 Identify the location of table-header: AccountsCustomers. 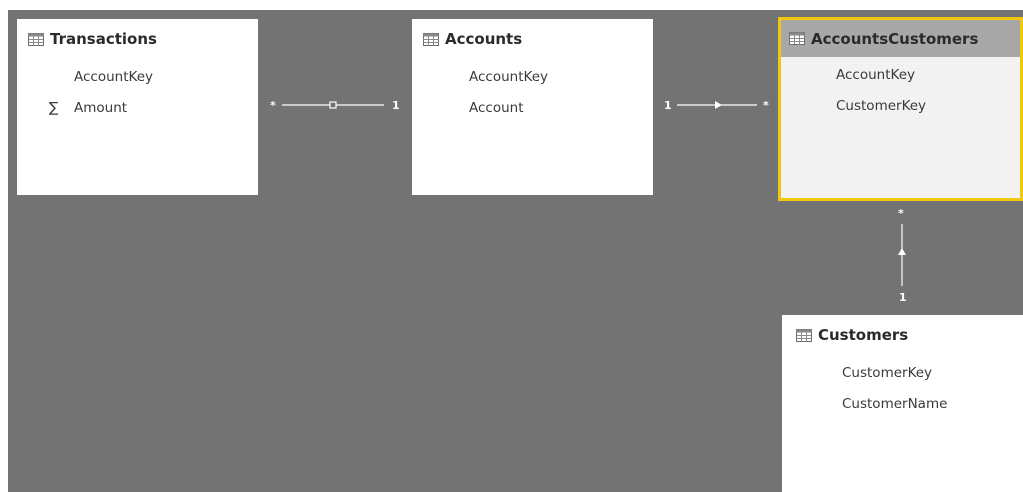
(900, 38).